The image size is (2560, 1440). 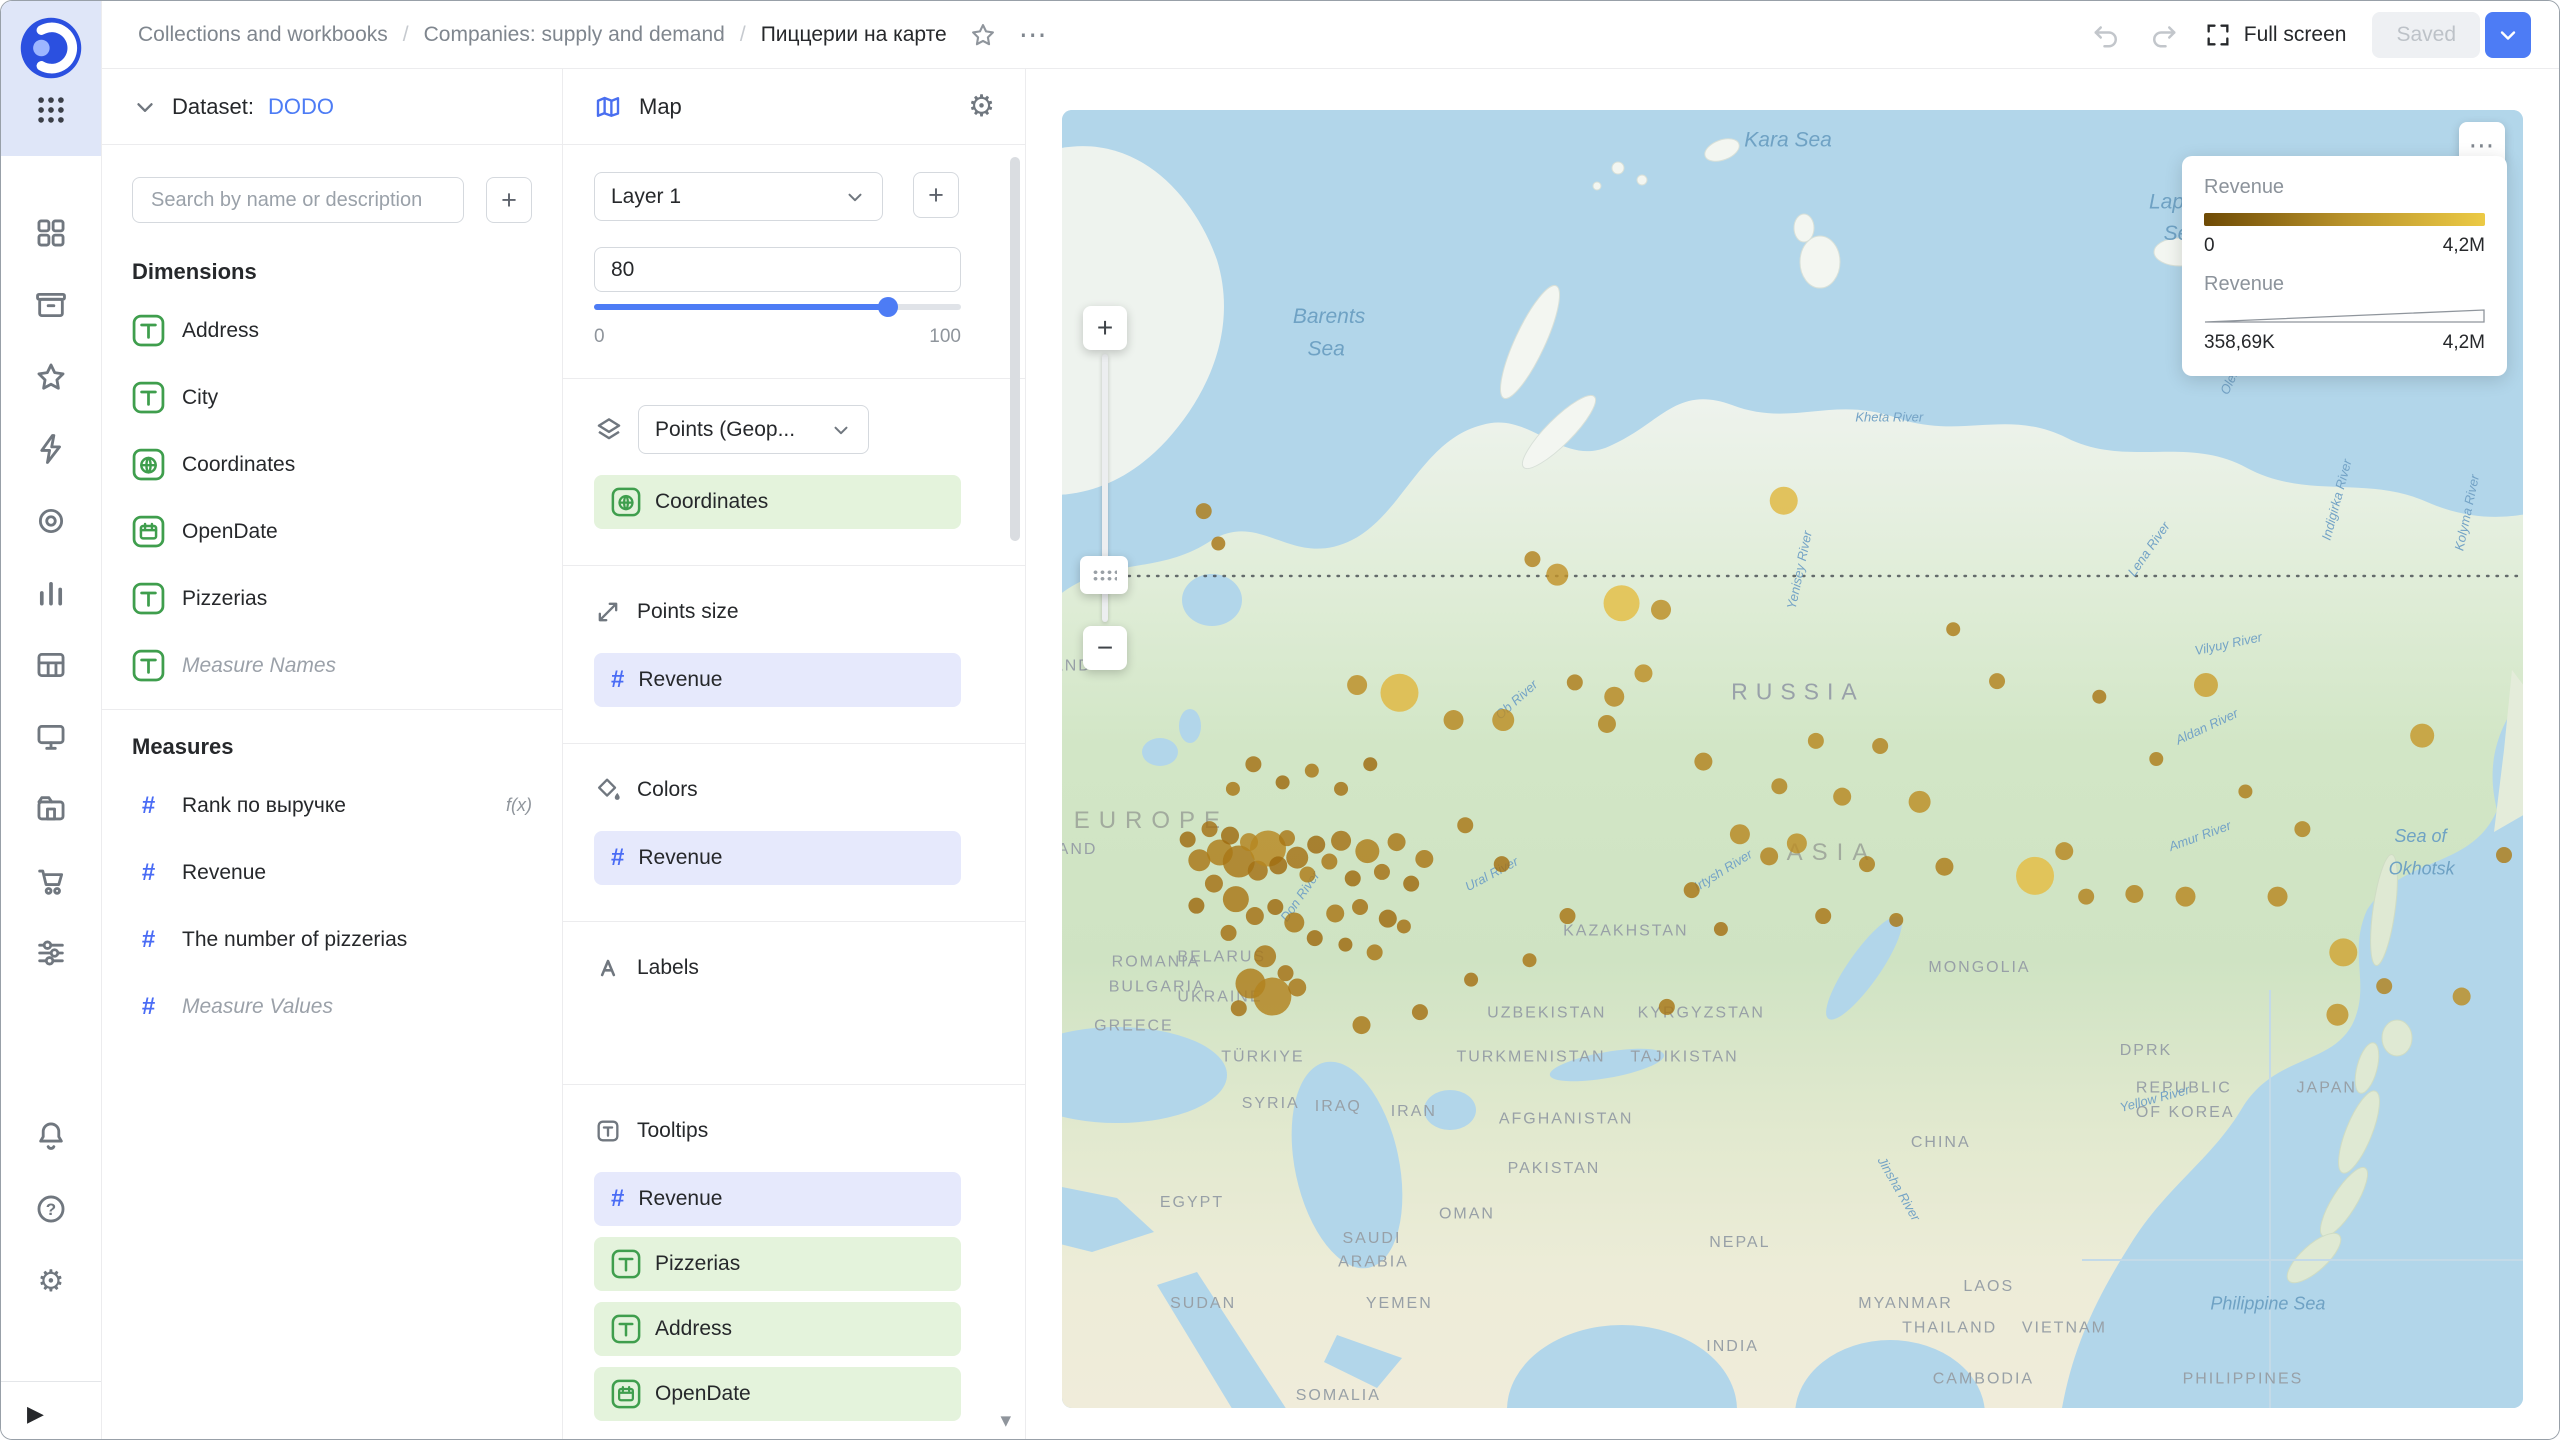 What do you see at coordinates (981, 106) in the screenshot?
I see `chart-settings-button: ⚙` at bounding box center [981, 106].